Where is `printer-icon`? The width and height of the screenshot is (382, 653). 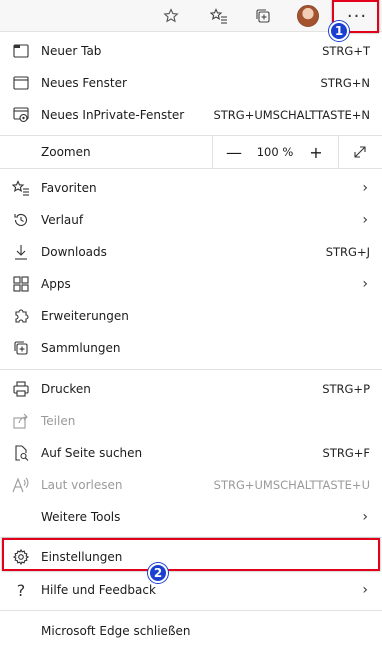
printer-icon is located at coordinates (21, 389).